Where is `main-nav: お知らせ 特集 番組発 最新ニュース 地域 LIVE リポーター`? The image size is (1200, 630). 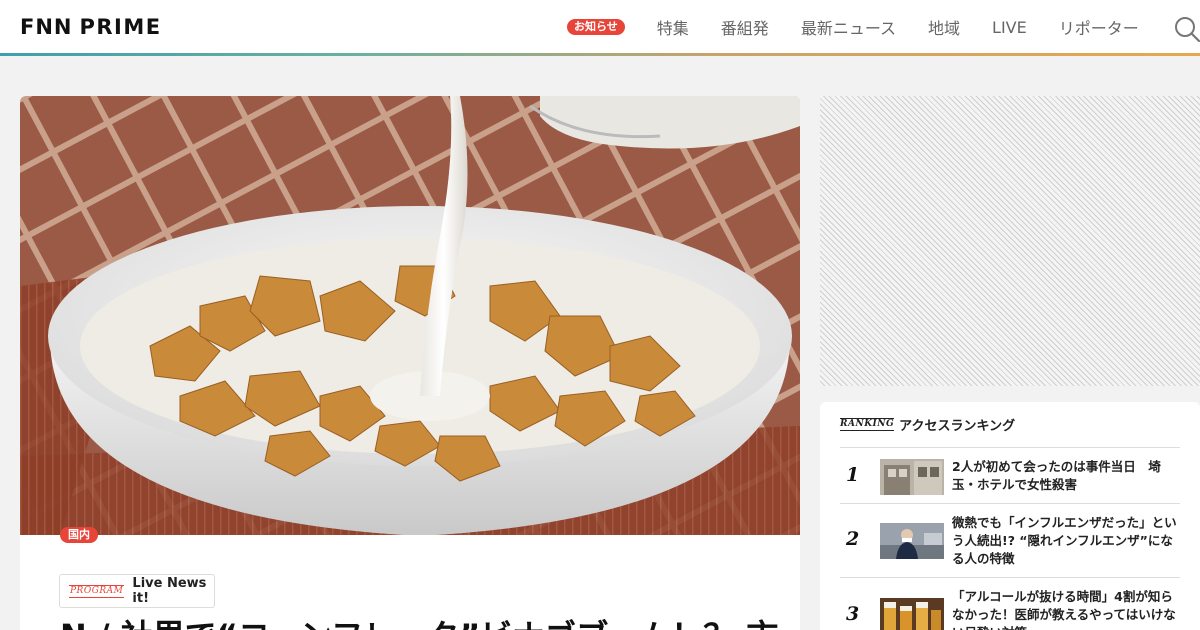 main-nav: お知らせ 特集 番組発 最新ニュース 地域 LIVE リポーター is located at coordinates (853, 27).